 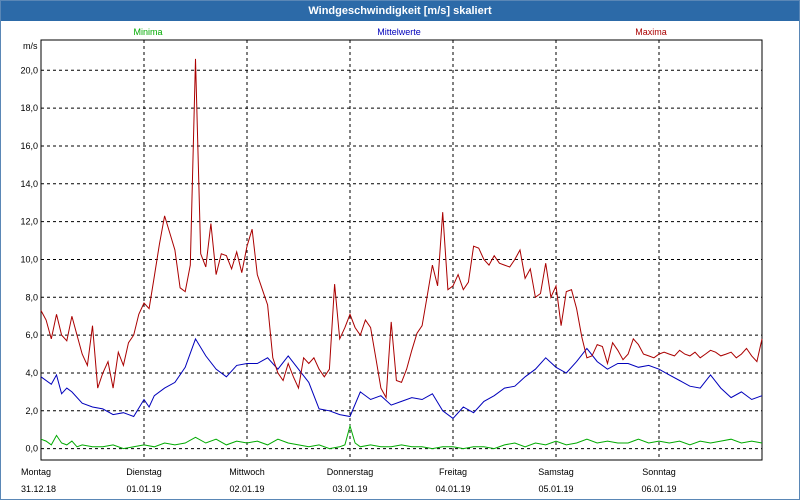 I want to click on x-tick-day: Montag, so click(x=36, y=472).